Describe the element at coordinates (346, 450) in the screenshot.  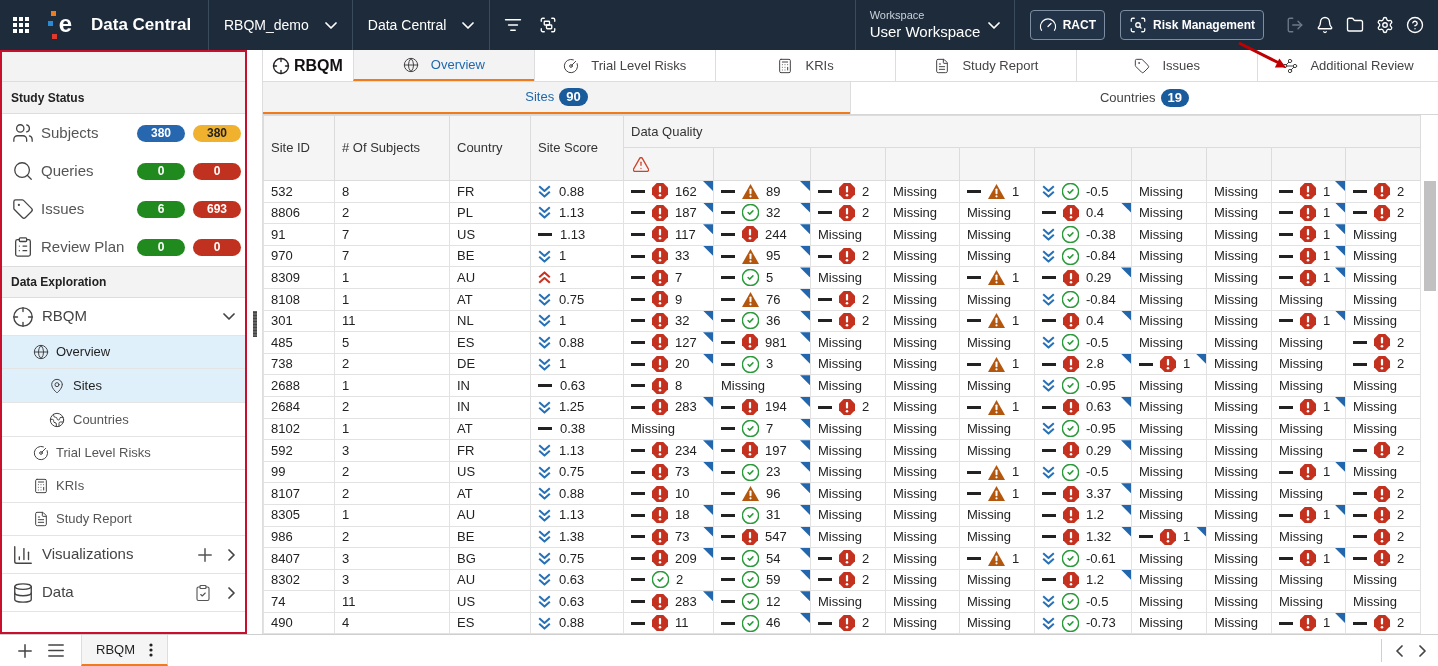
I see `cell-text: 3` at that location.